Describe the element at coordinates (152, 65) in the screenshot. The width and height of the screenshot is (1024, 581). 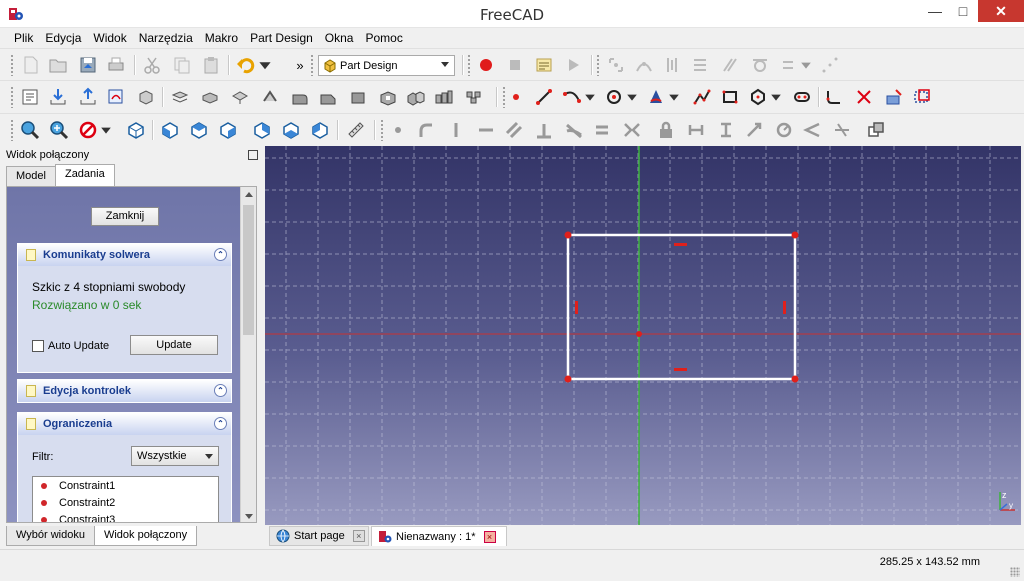
I see `cut-icon` at that location.